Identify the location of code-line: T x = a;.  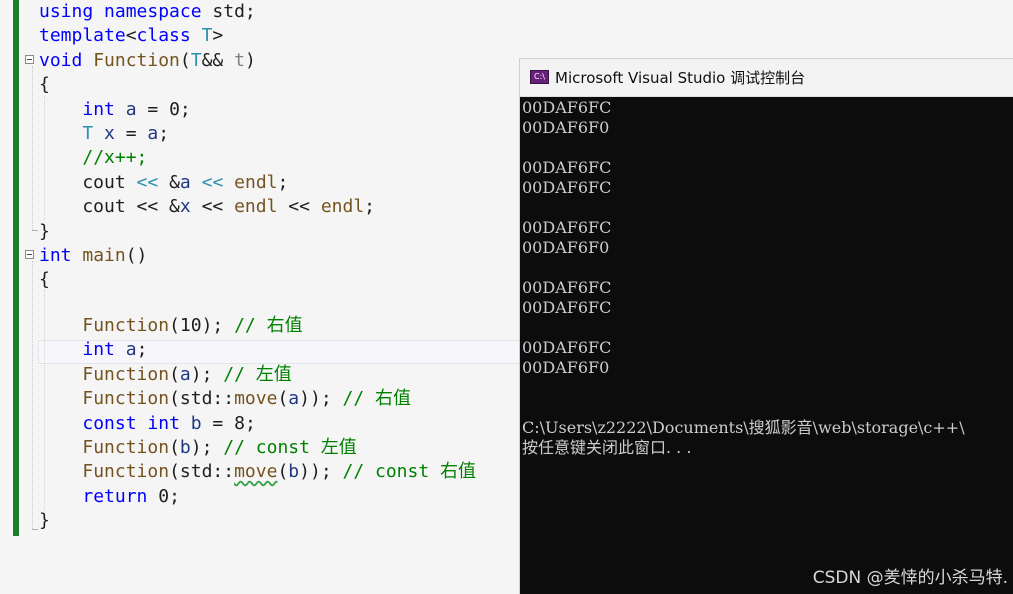
(104, 134).